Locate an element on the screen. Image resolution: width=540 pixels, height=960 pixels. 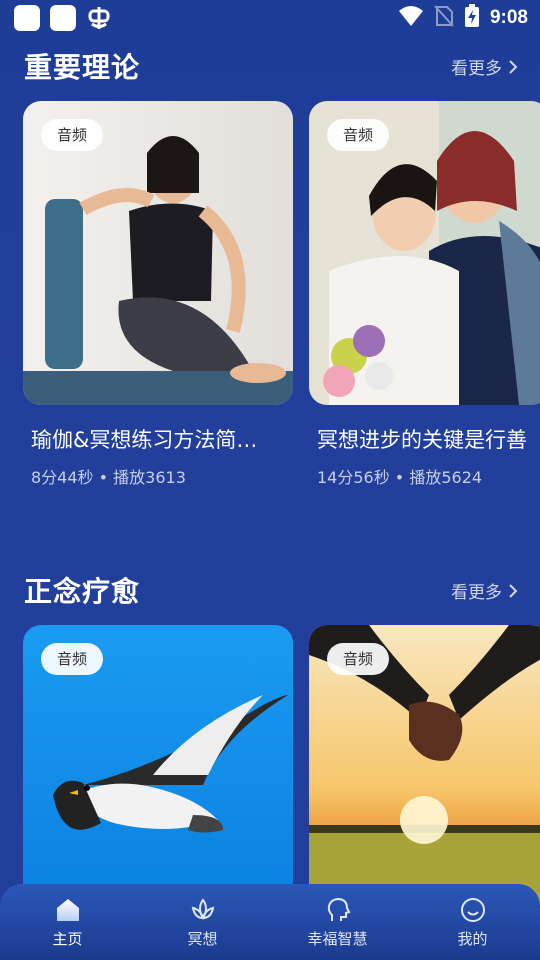
section-title-important-theory: 重要理论 is located at coordinates (82, 67).